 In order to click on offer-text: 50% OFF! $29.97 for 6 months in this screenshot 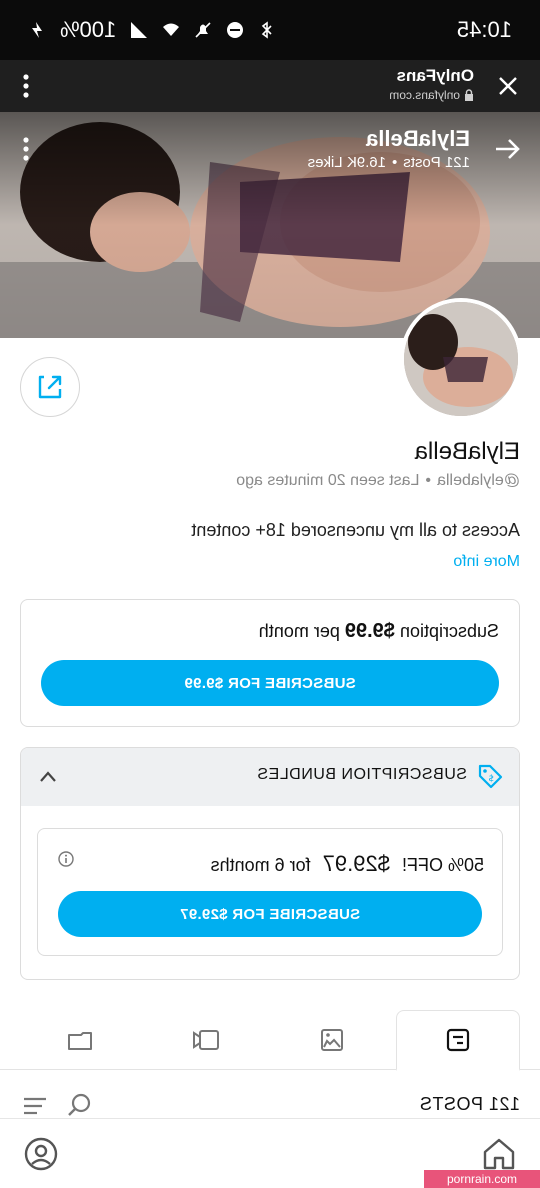, I will do `click(347, 864)`.